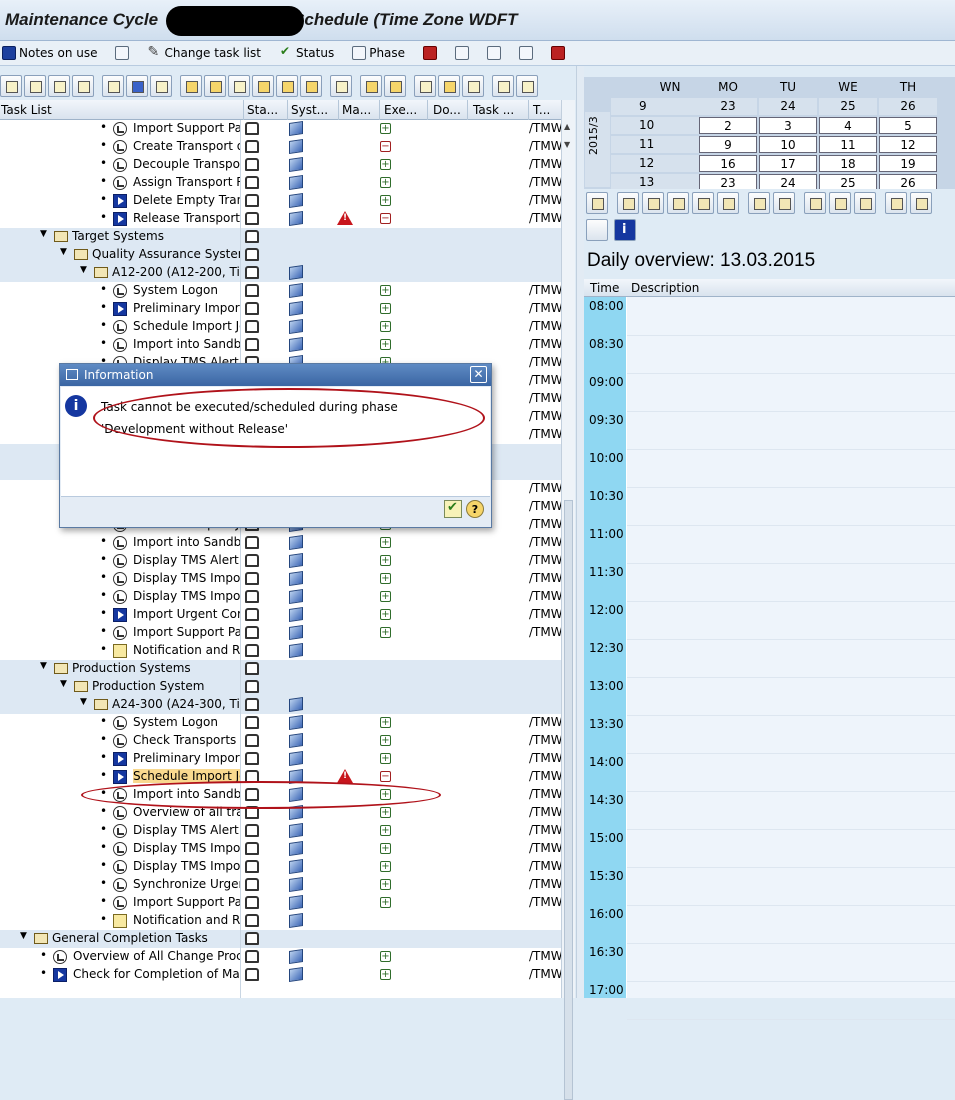 This screenshot has height=1100, width=955. Describe the element at coordinates (280, 201) in the screenshot. I see `table-row: • Delete Empty Trans + /TMW` at that location.